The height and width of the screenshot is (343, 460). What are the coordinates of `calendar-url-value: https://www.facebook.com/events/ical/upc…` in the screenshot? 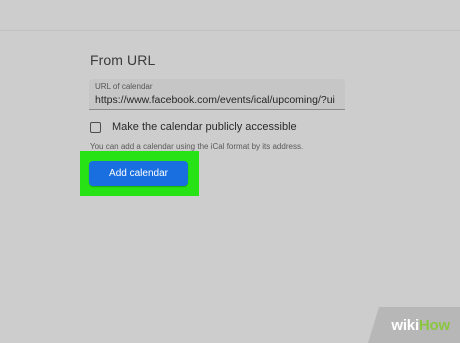 It's located at (215, 100).